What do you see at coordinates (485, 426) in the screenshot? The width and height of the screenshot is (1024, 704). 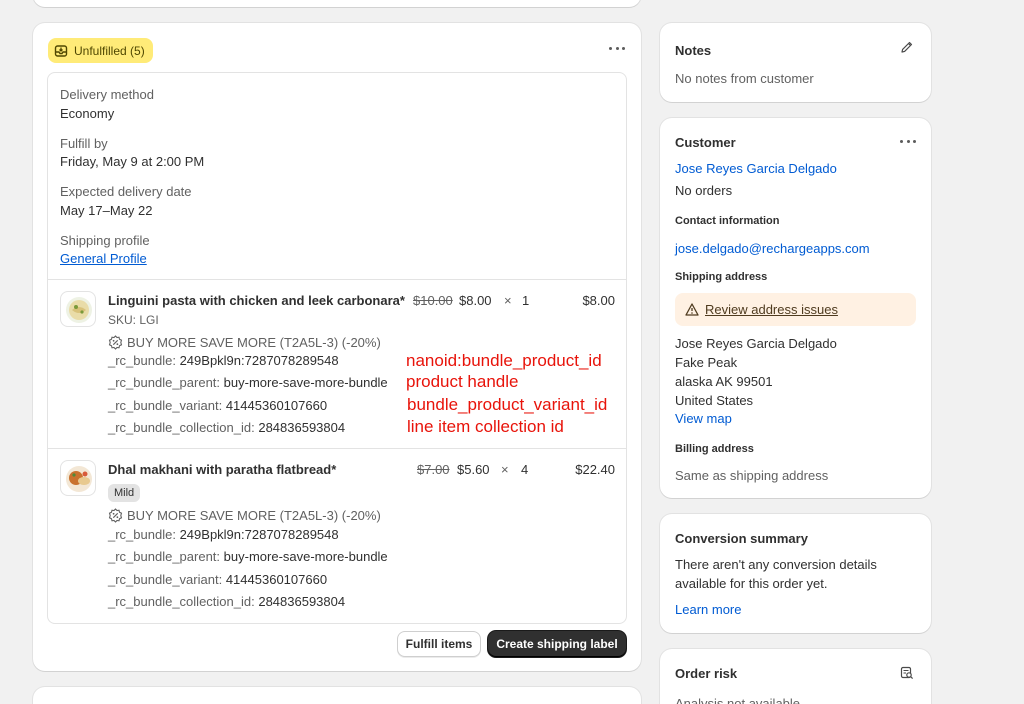 I see `annotation-text: line item collection id` at bounding box center [485, 426].